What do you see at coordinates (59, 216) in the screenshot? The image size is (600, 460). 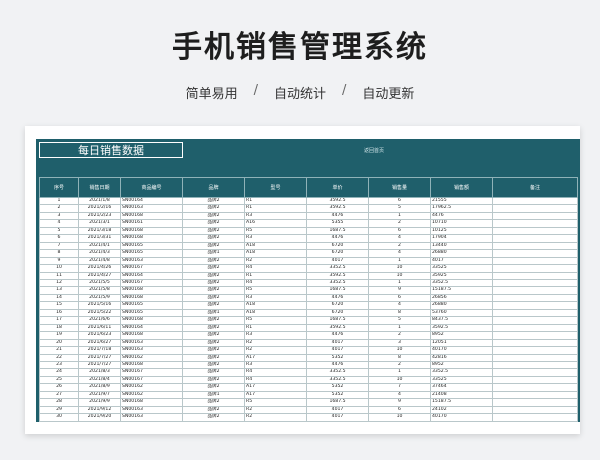 I see `cell-index: 3` at bounding box center [59, 216].